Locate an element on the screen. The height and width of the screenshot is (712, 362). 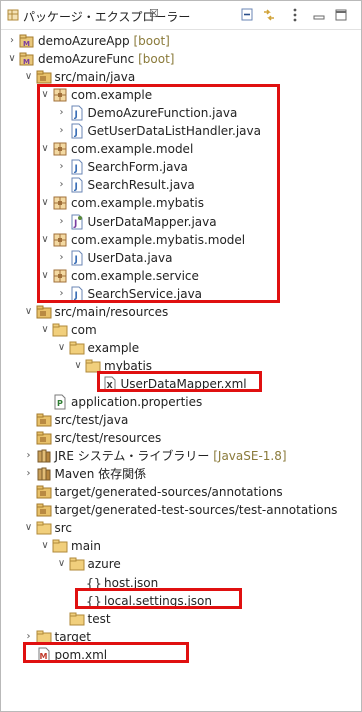
tree-item-text: JRE システム・ライブラリー [JavaSE-1.8] is located at coordinates (171, 456).